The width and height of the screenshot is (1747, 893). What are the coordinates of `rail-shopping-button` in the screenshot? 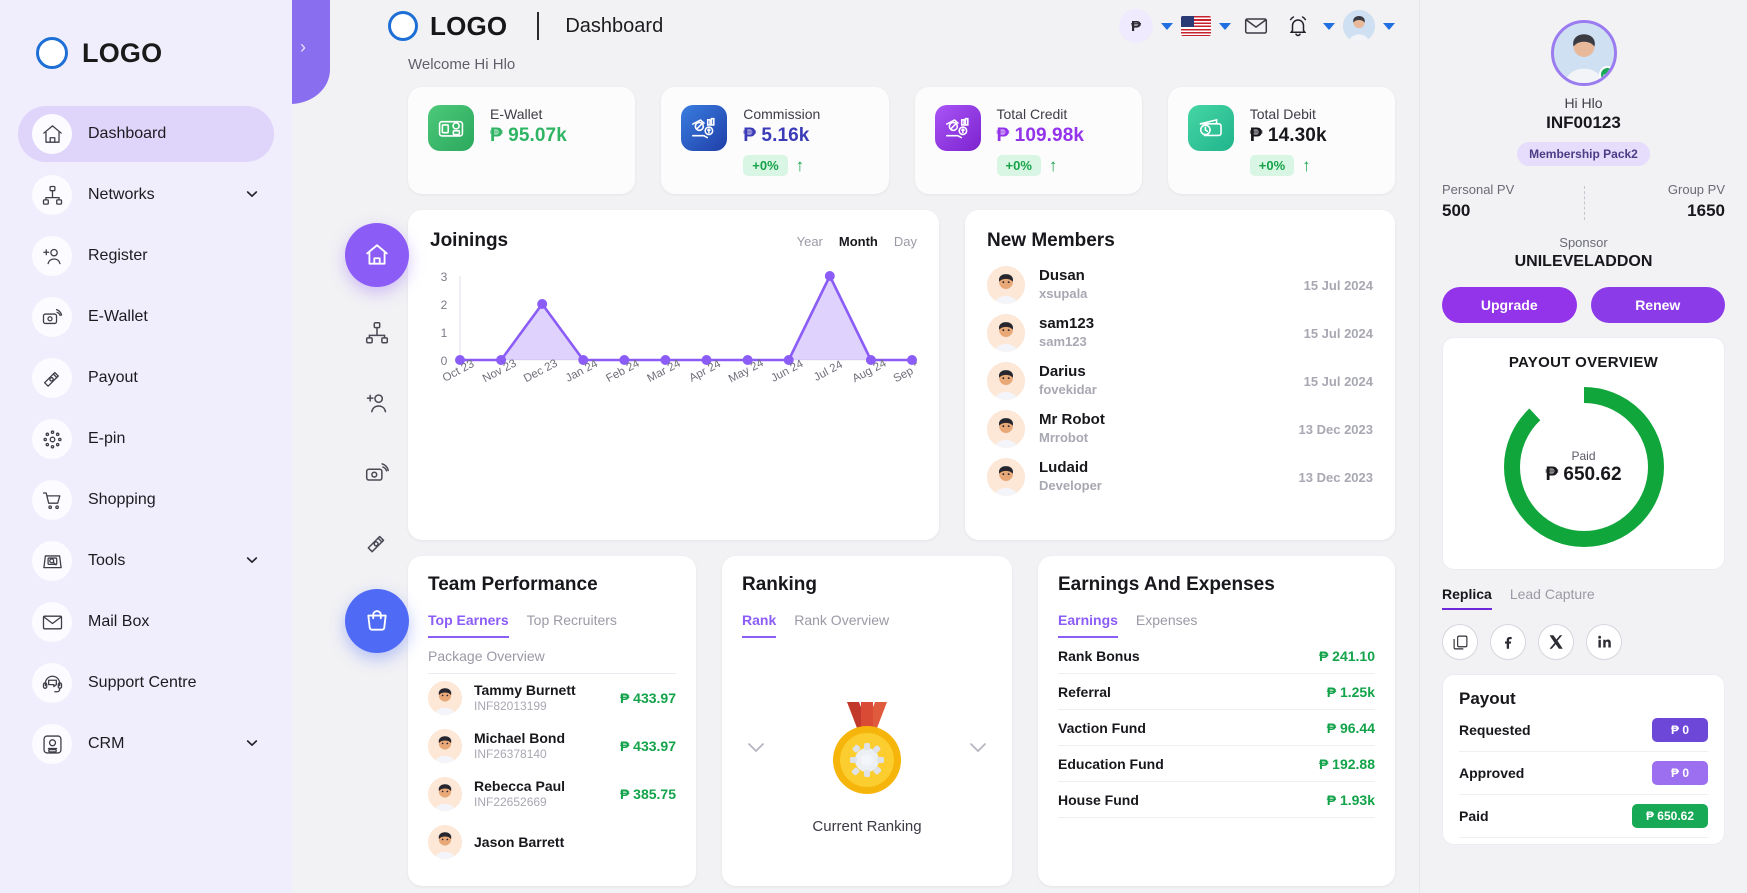 It's located at (377, 621).